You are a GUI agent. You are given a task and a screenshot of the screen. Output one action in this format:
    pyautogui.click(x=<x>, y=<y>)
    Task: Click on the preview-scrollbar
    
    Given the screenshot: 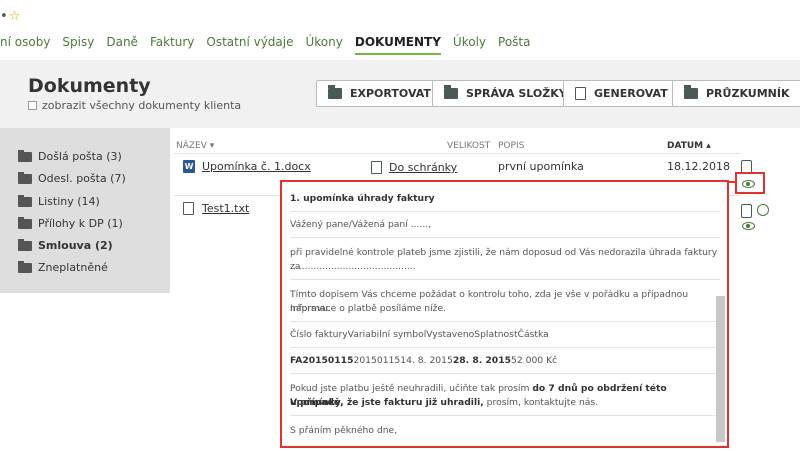 What is the action you would take?
    pyautogui.click(x=720, y=369)
    